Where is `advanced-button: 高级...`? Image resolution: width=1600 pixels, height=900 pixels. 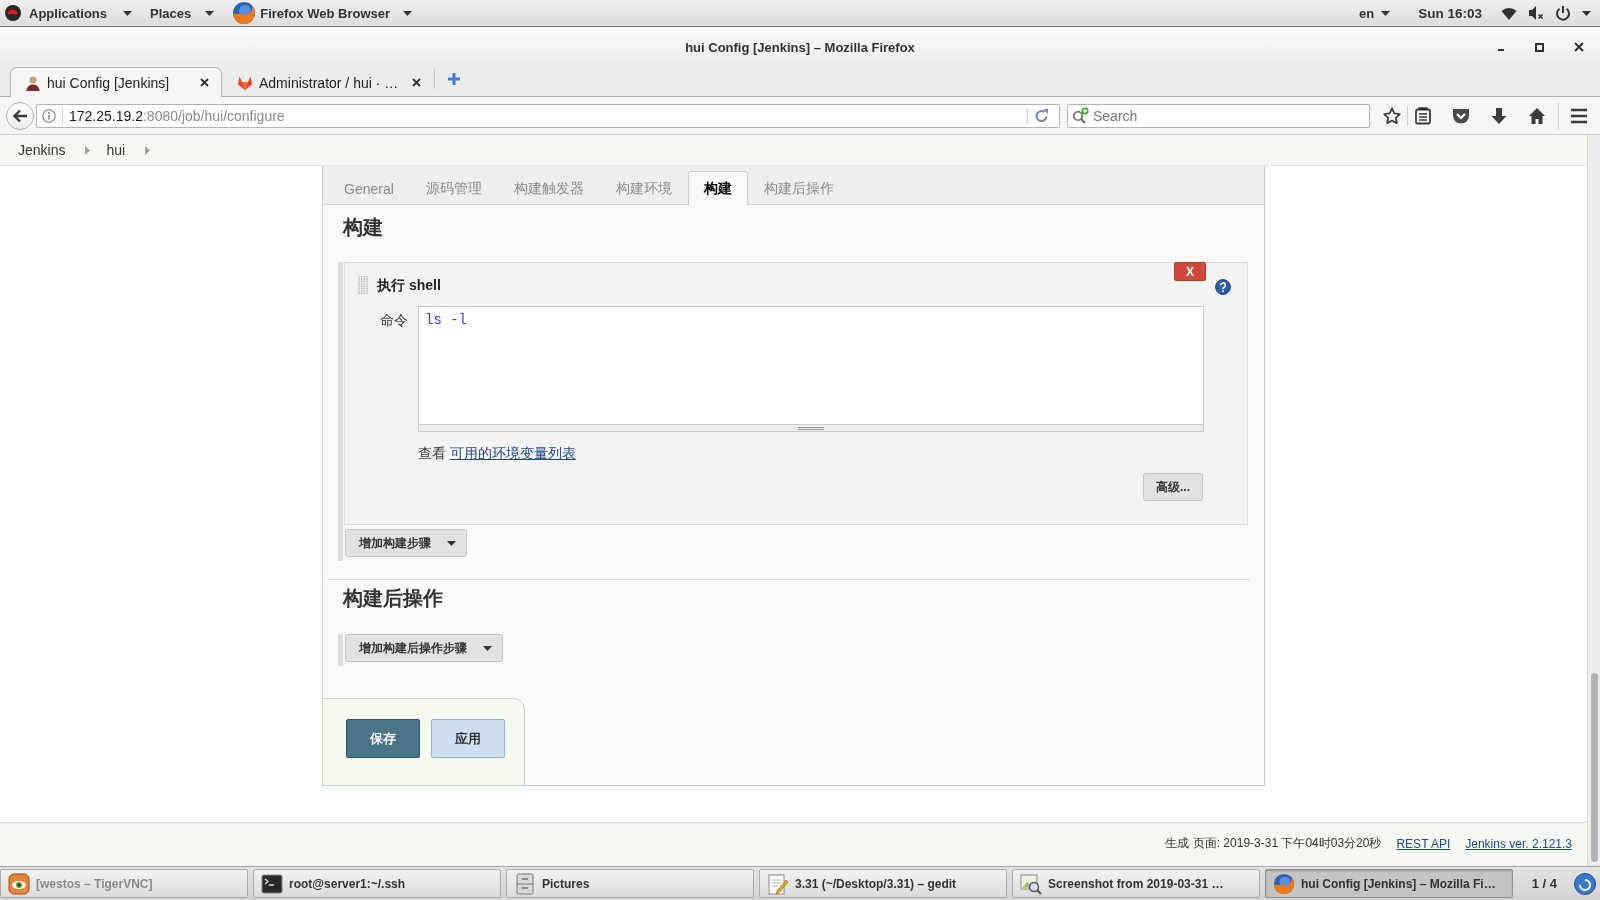 advanced-button: 高级... is located at coordinates (1173, 487).